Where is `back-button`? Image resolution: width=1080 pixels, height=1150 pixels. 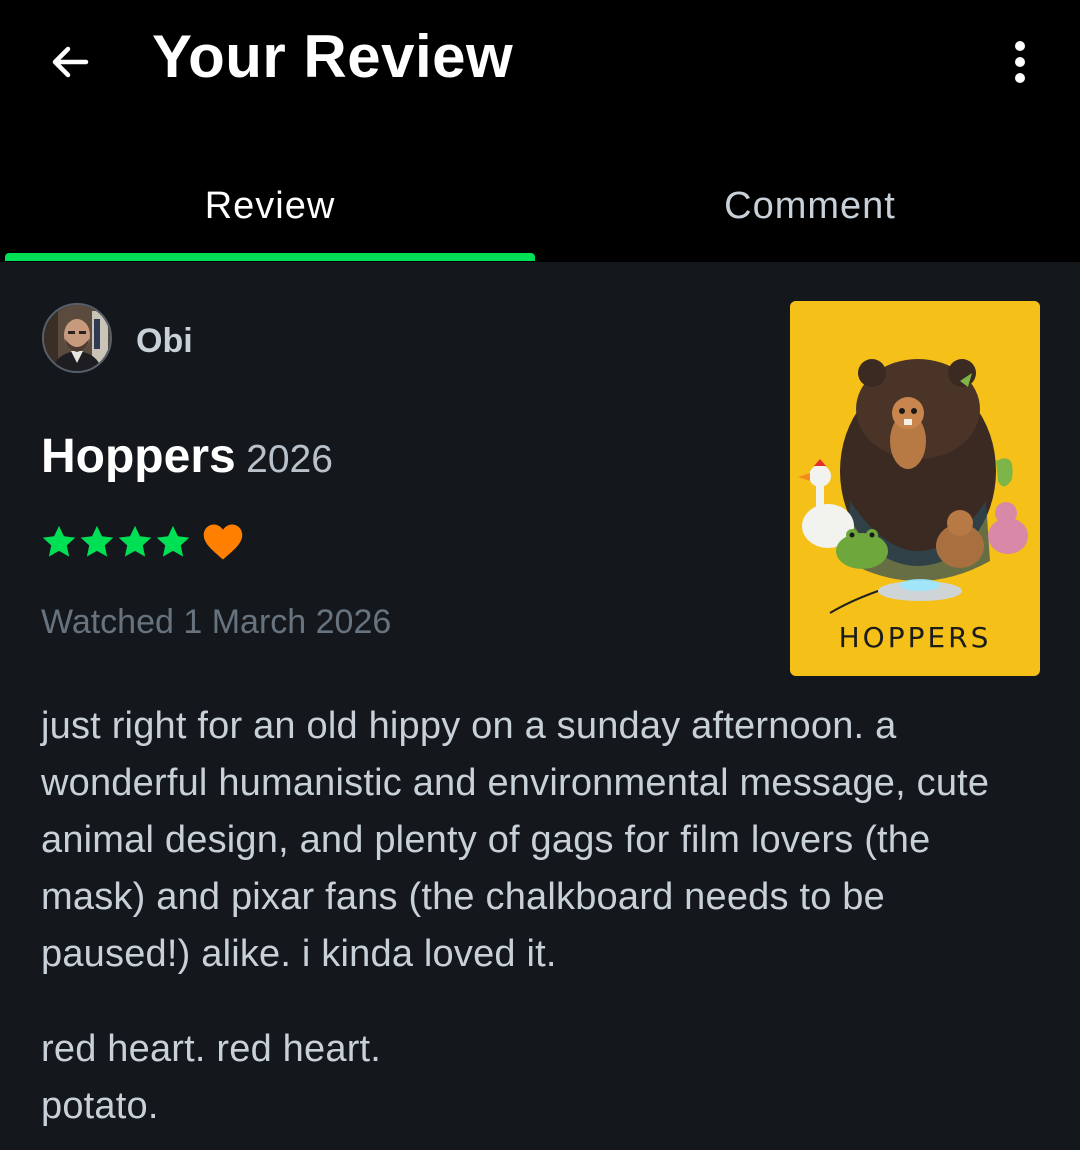 back-button is located at coordinates (70, 62).